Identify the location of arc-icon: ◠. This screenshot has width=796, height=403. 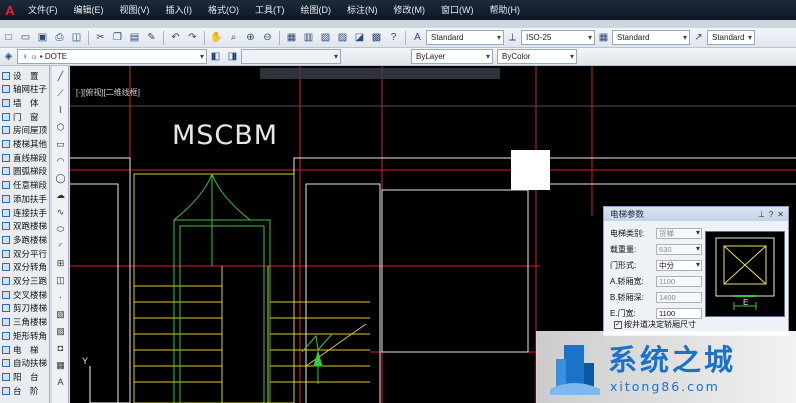
(60, 161).